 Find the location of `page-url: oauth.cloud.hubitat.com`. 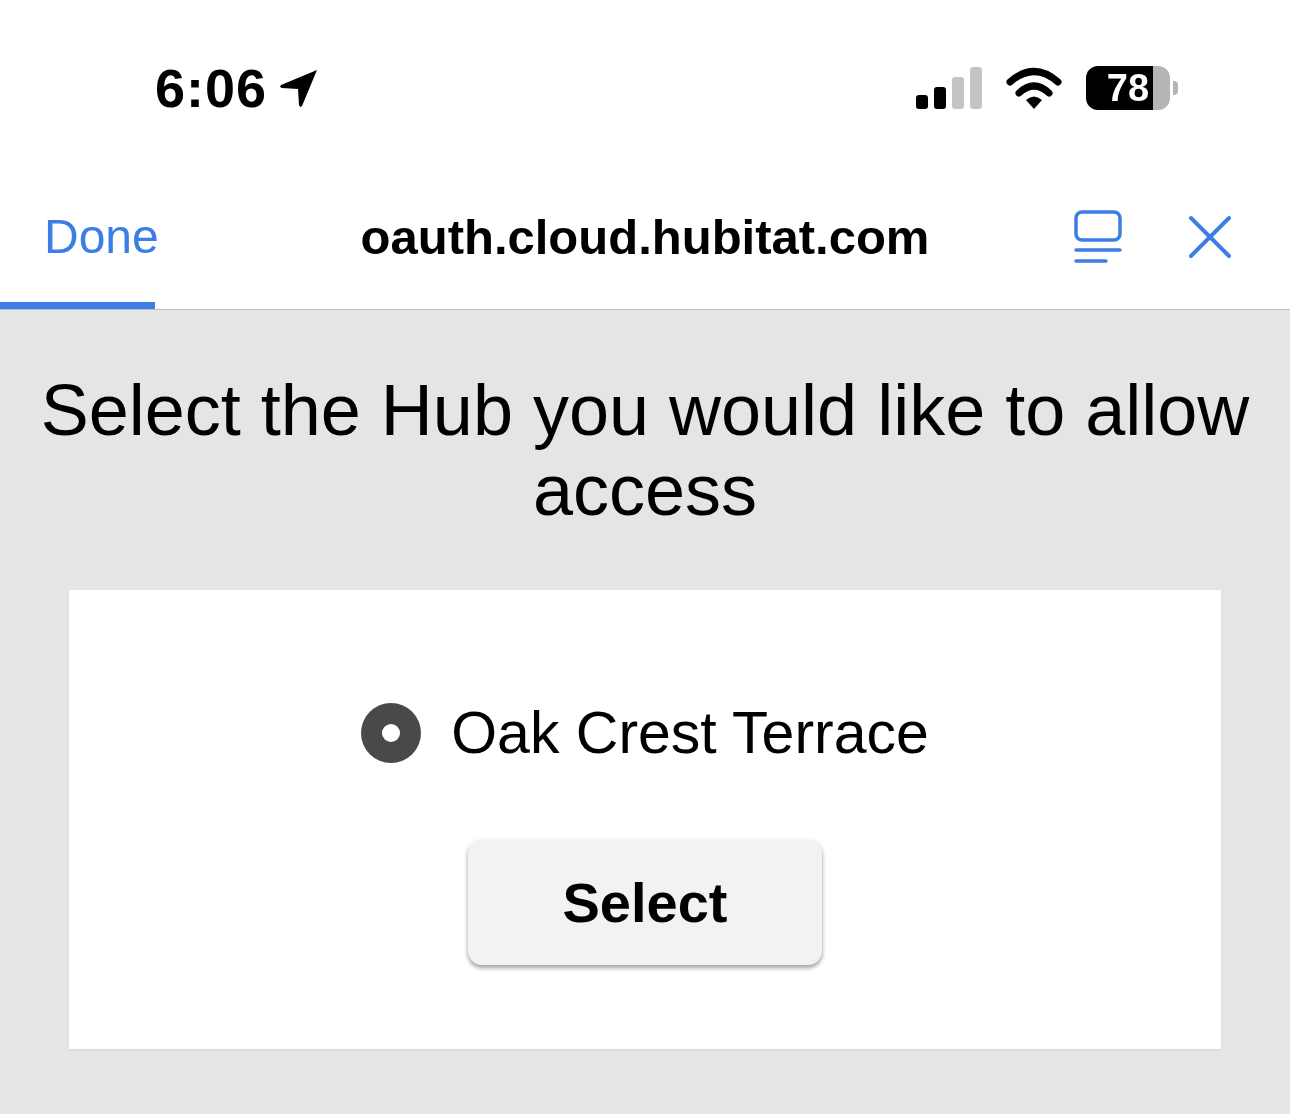

page-url: oauth.cloud.hubitat.com is located at coordinates (645, 237).